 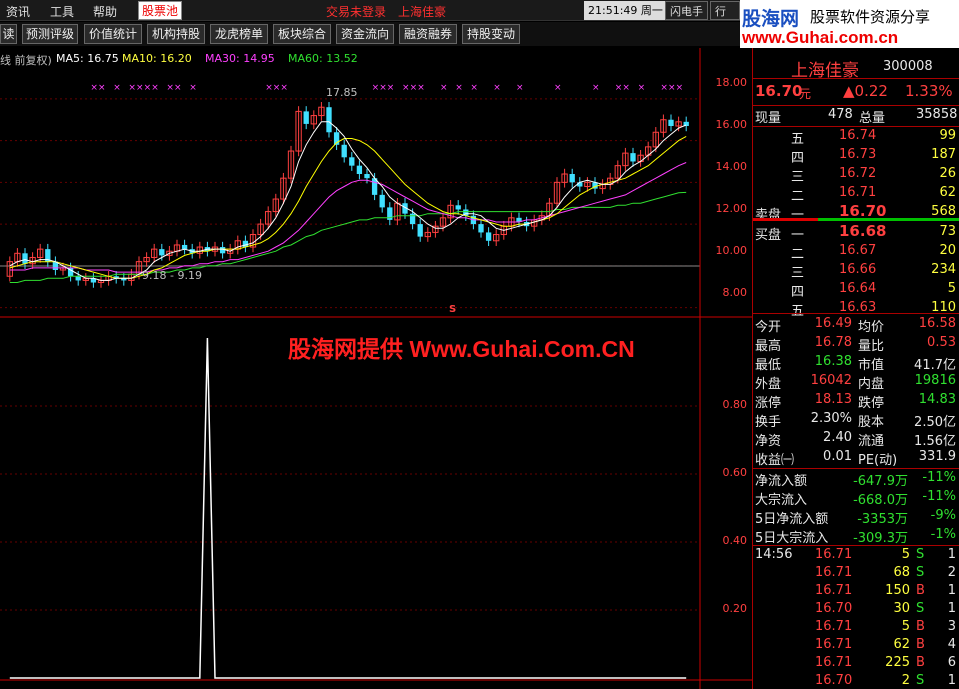 What do you see at coordinates (239, 34) in the screenshot?
I see `toolbar-button-dragon-tiger: 龙虎榜单` at bounding box center [239, 34].